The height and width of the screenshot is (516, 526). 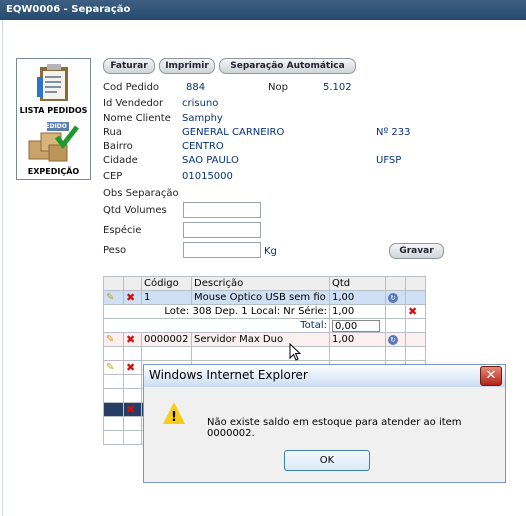 I want to click on cliente-value: Samphy, so click(x=202, y=118).